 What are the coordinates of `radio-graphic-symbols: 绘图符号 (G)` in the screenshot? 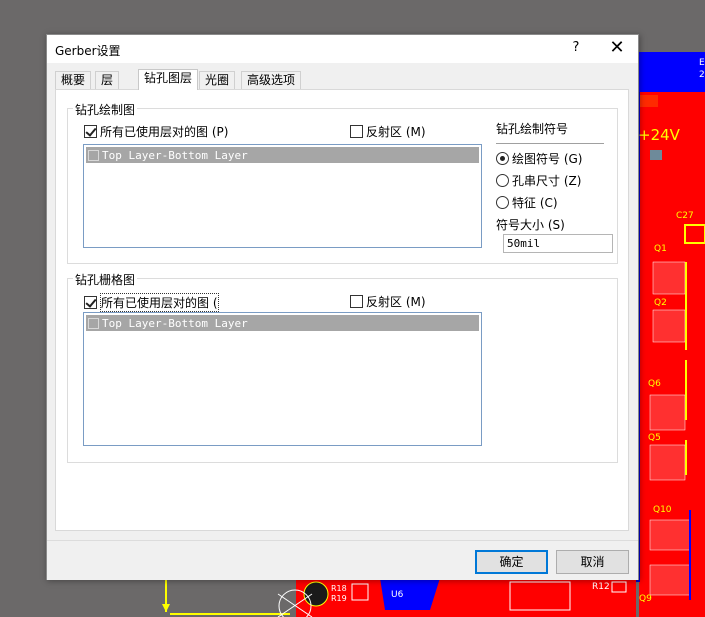 It's located at (539, 158).